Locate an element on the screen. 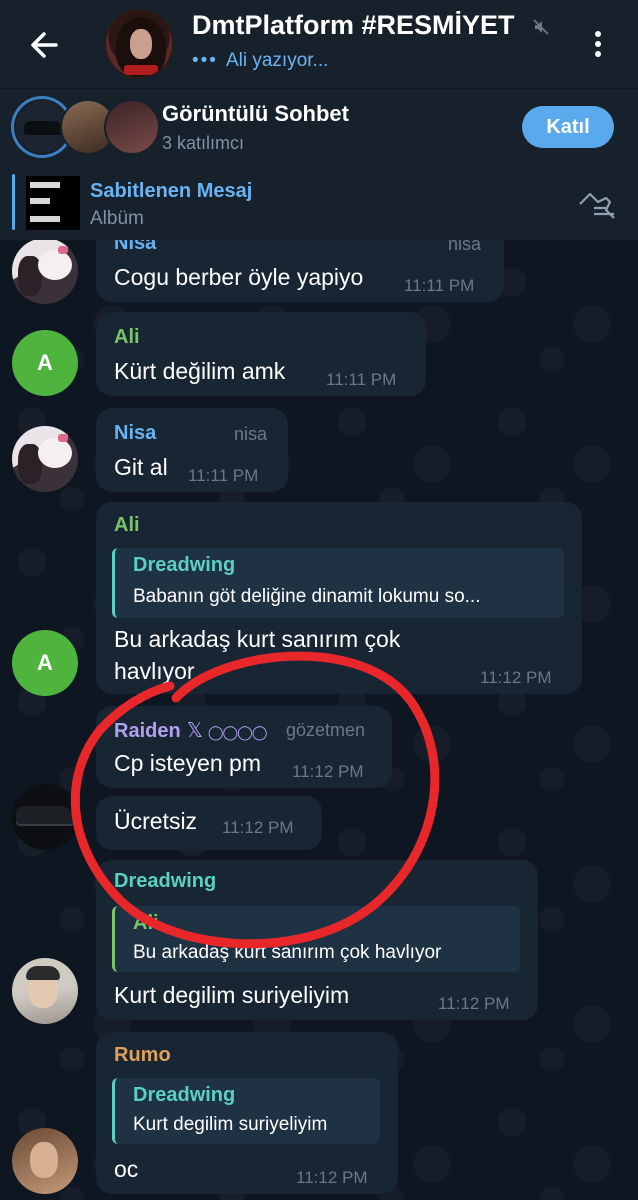  message-text-line2: havlıyor is located at coordinates (154, 671).